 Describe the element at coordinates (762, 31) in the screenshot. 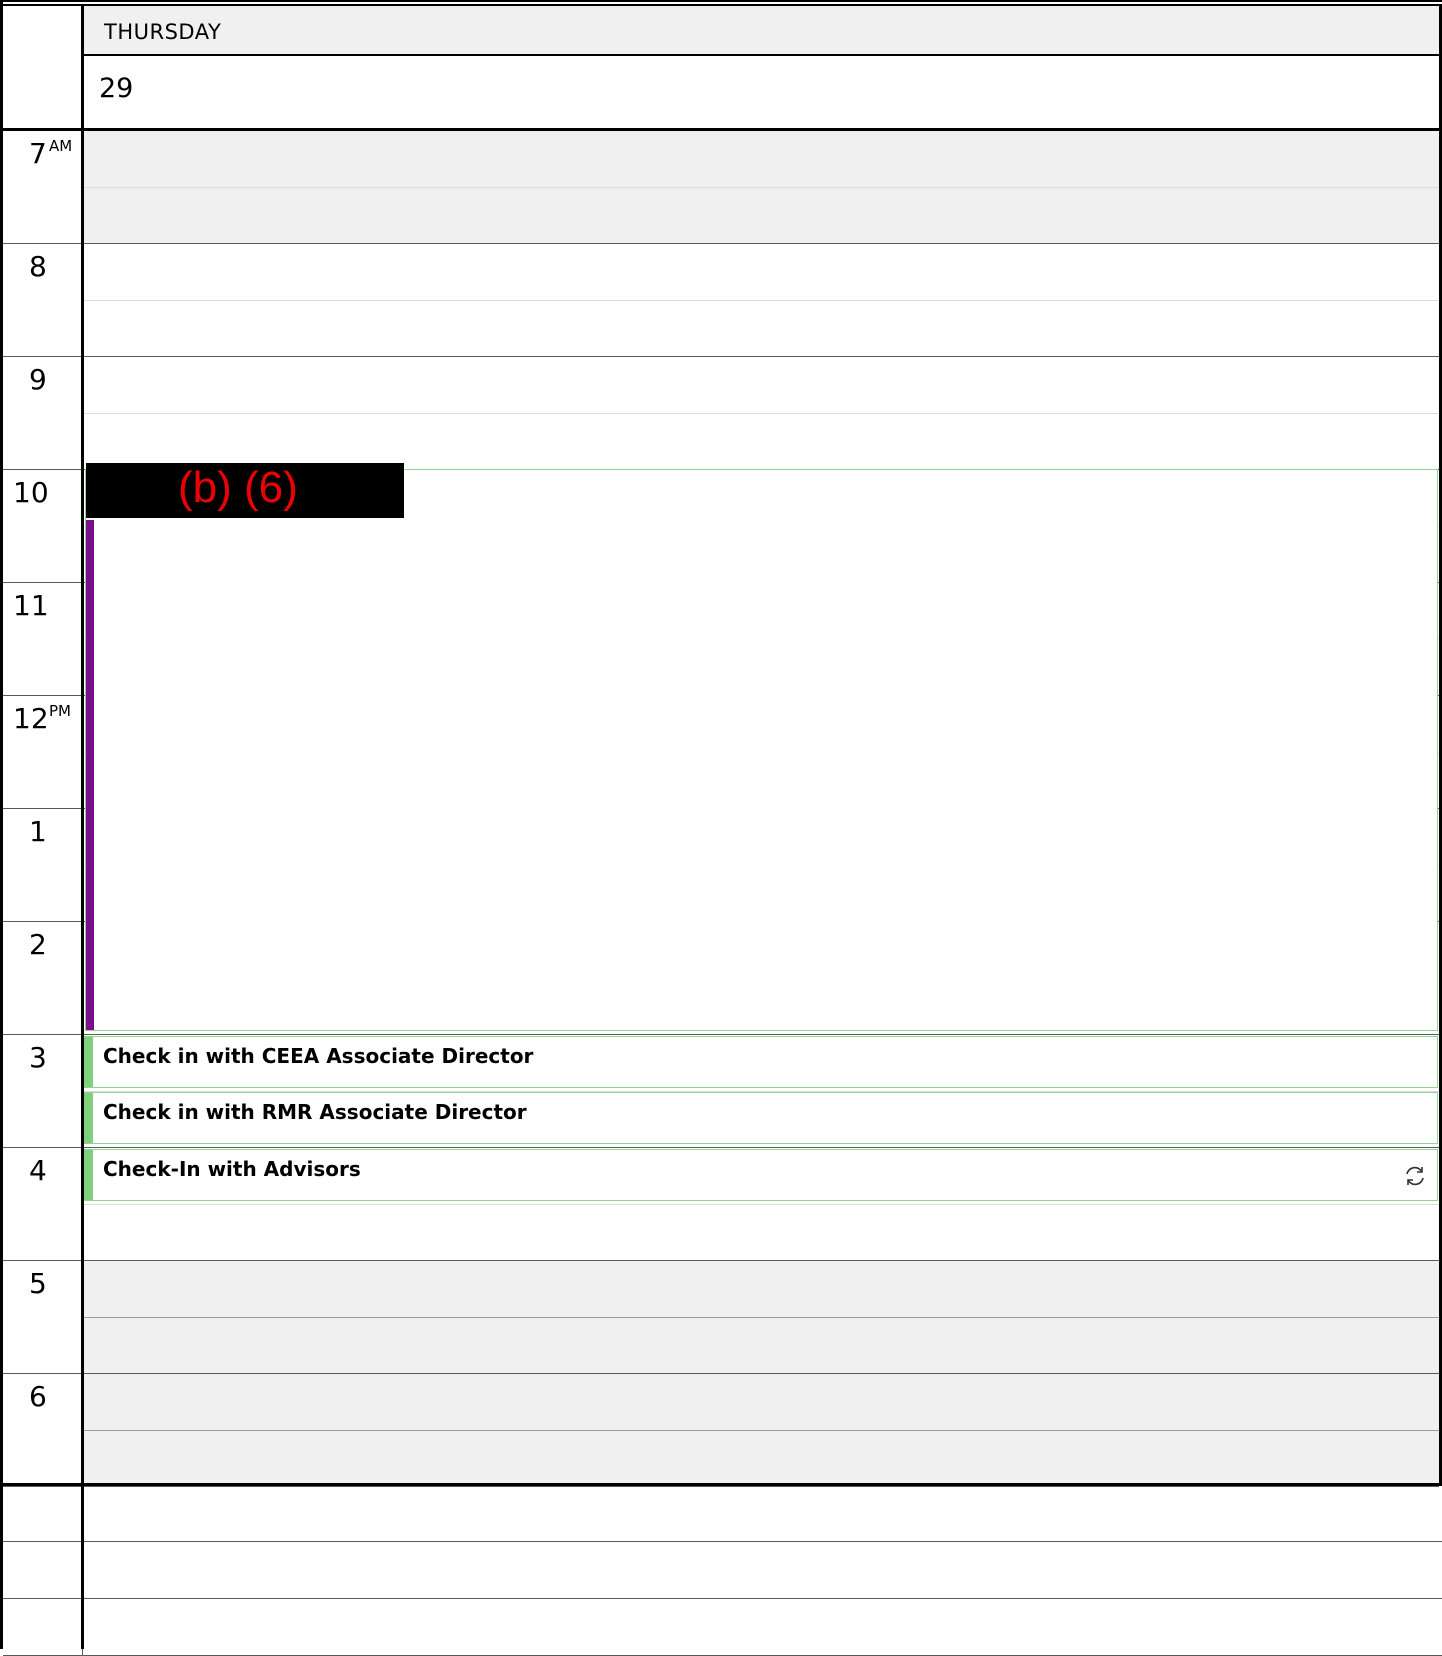

I see `day-header-name: THURSDAY` at that location.